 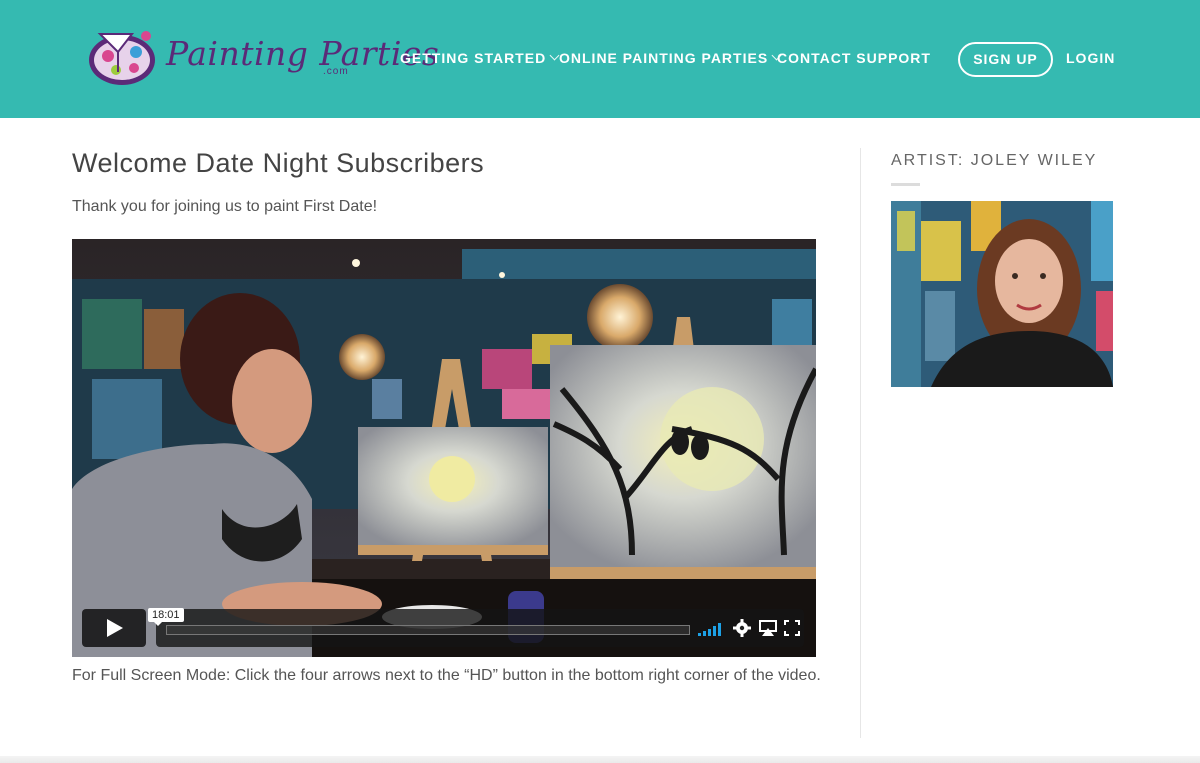 I want to click on play-button, so click(x=114, y=628).